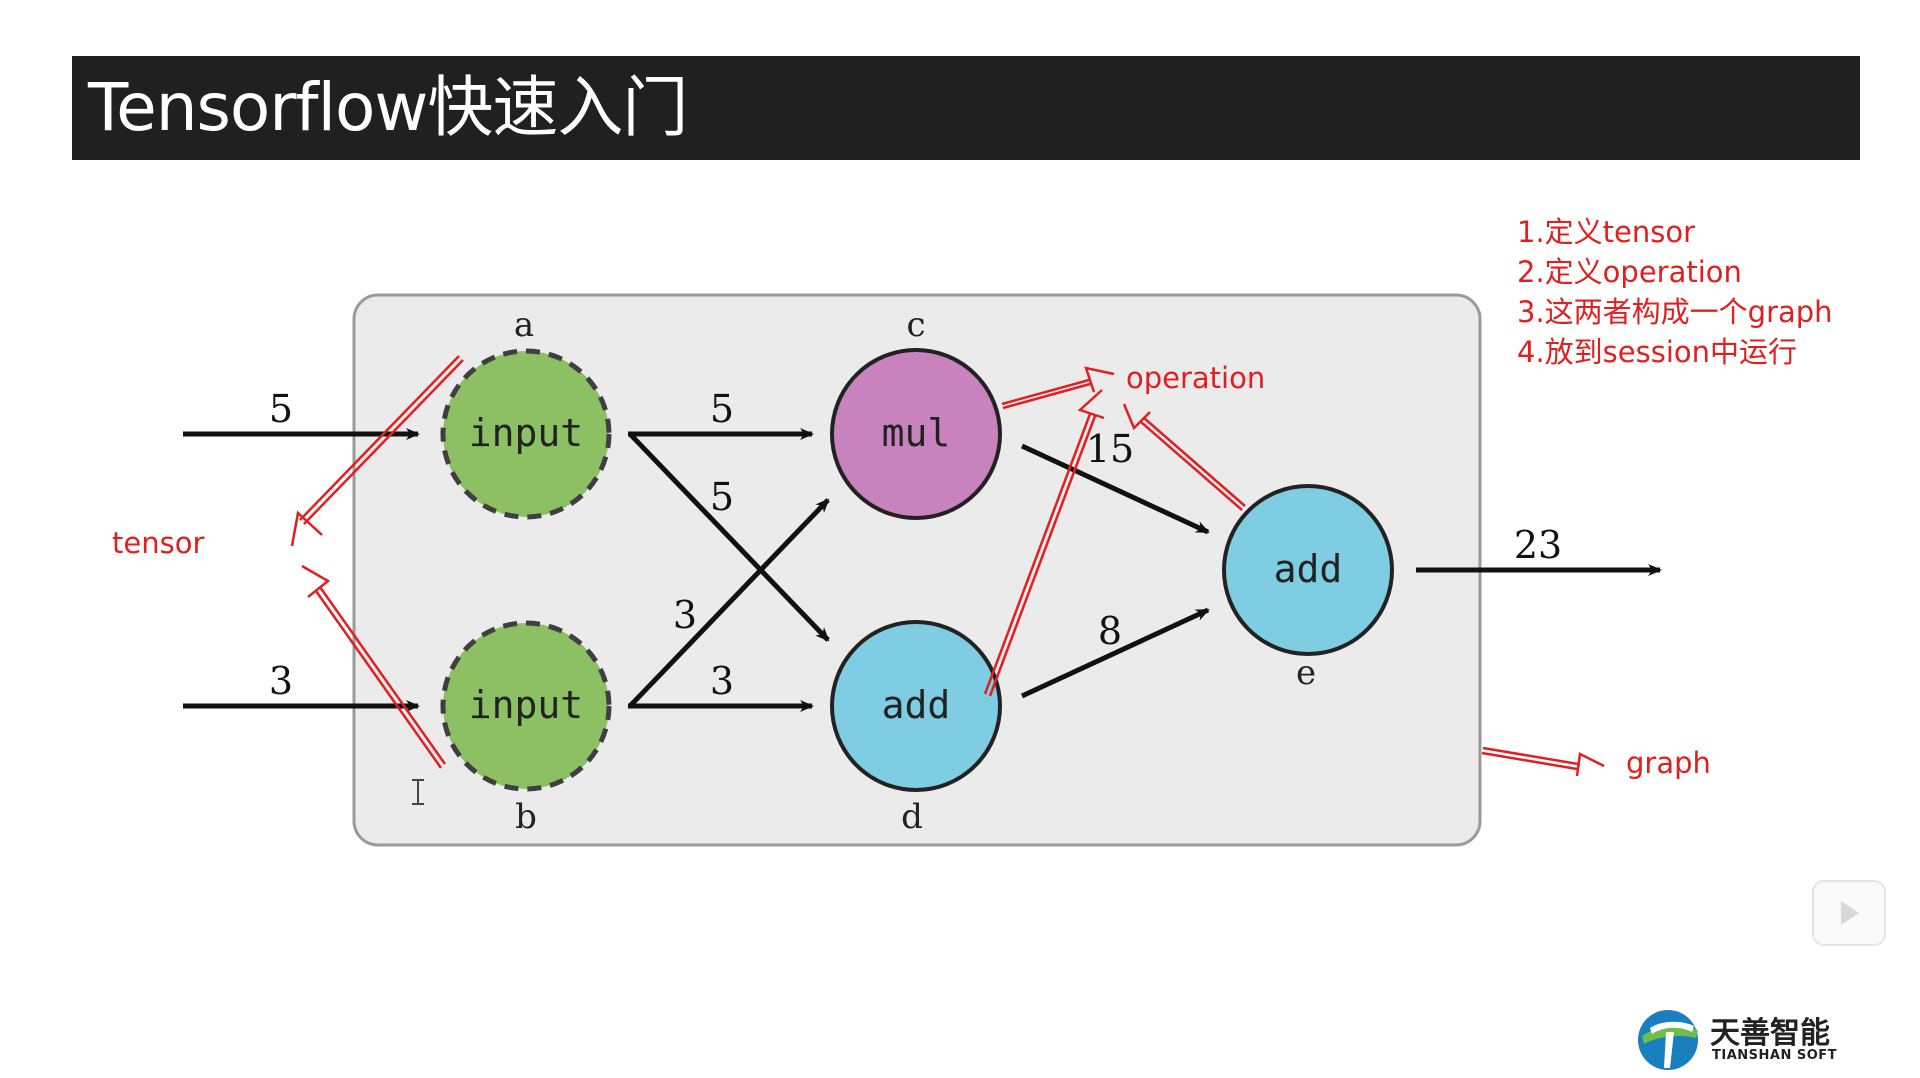  What do you see at coordinates (1308, 569) in the screenshot?
I see `node-e-label: add` at bounding box center [1308, 569].